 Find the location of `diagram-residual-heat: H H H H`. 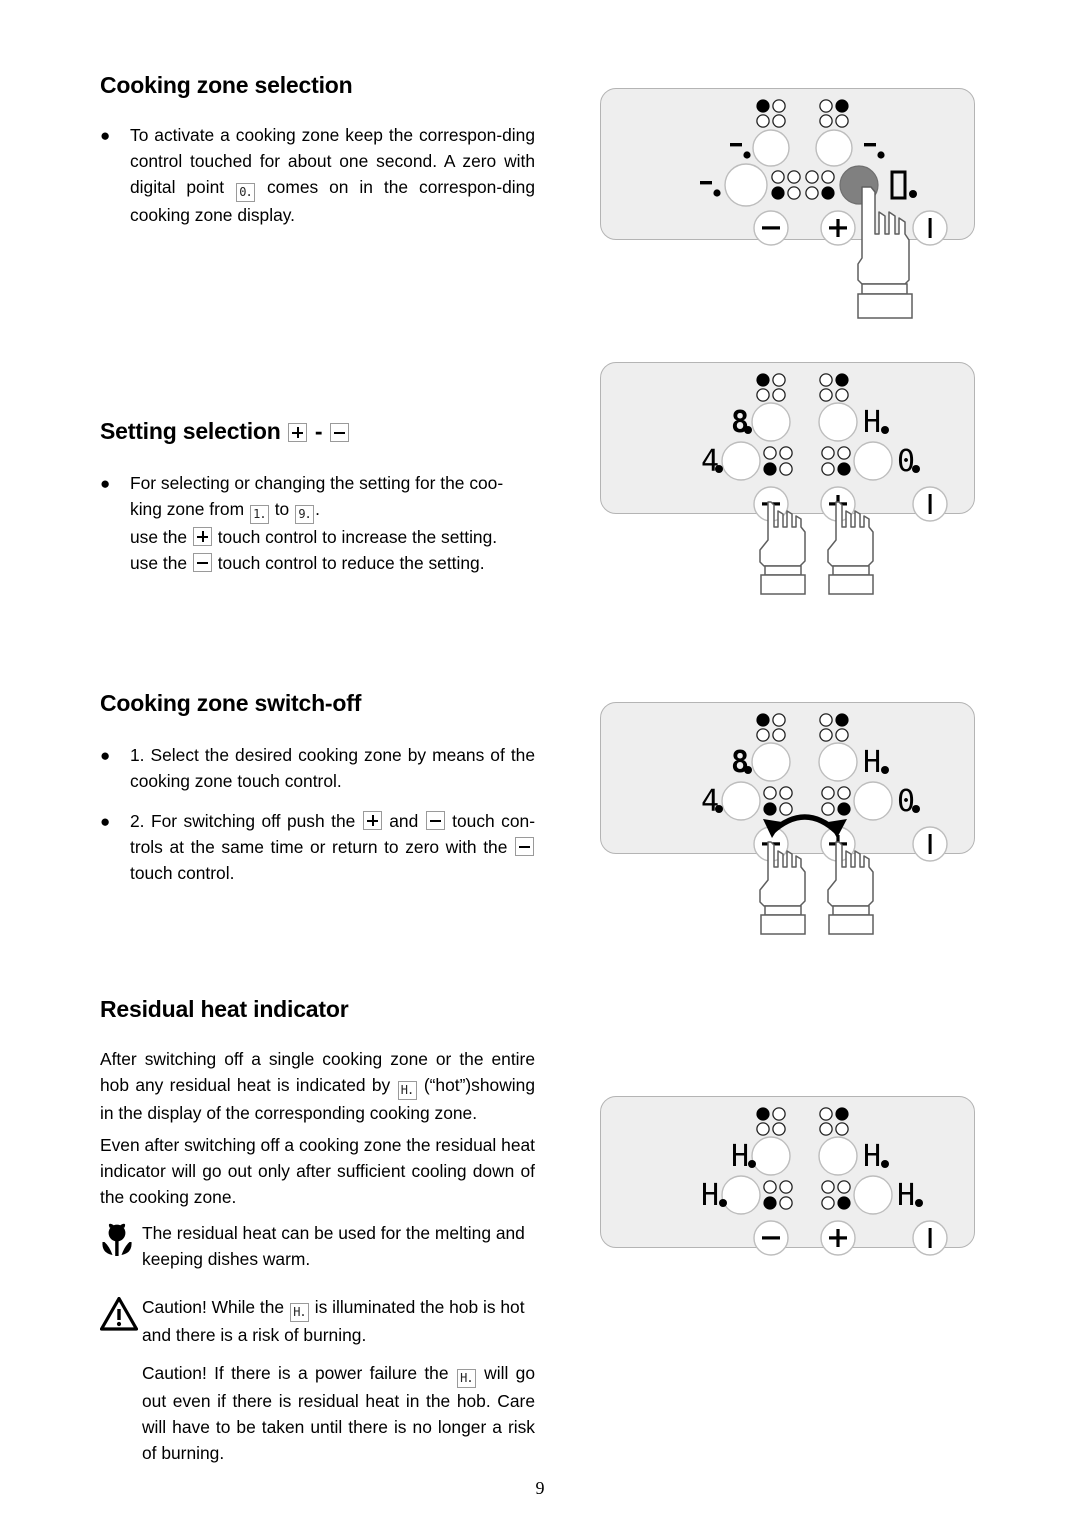

diagram-residual-heat: H H H H is located at coordinates (790, 1176).